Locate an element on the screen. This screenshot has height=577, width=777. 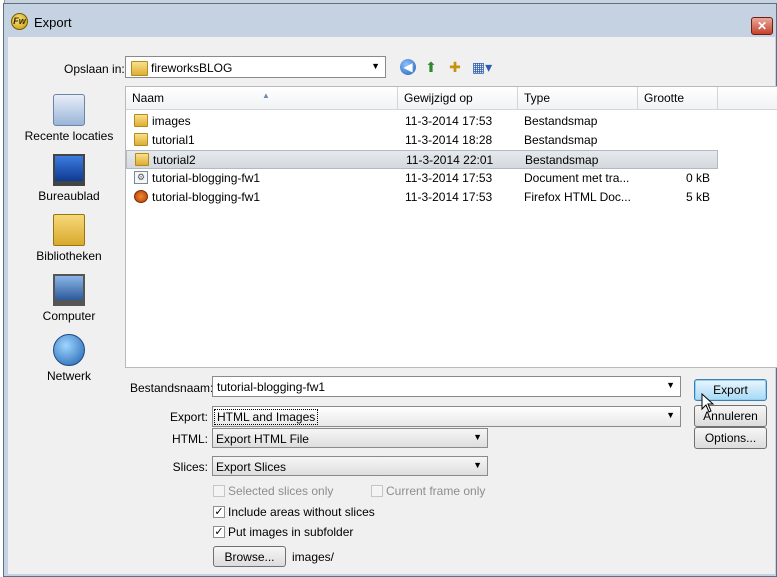
column-header-modified: Gewijzigd op is located at coordinates (458, 98).